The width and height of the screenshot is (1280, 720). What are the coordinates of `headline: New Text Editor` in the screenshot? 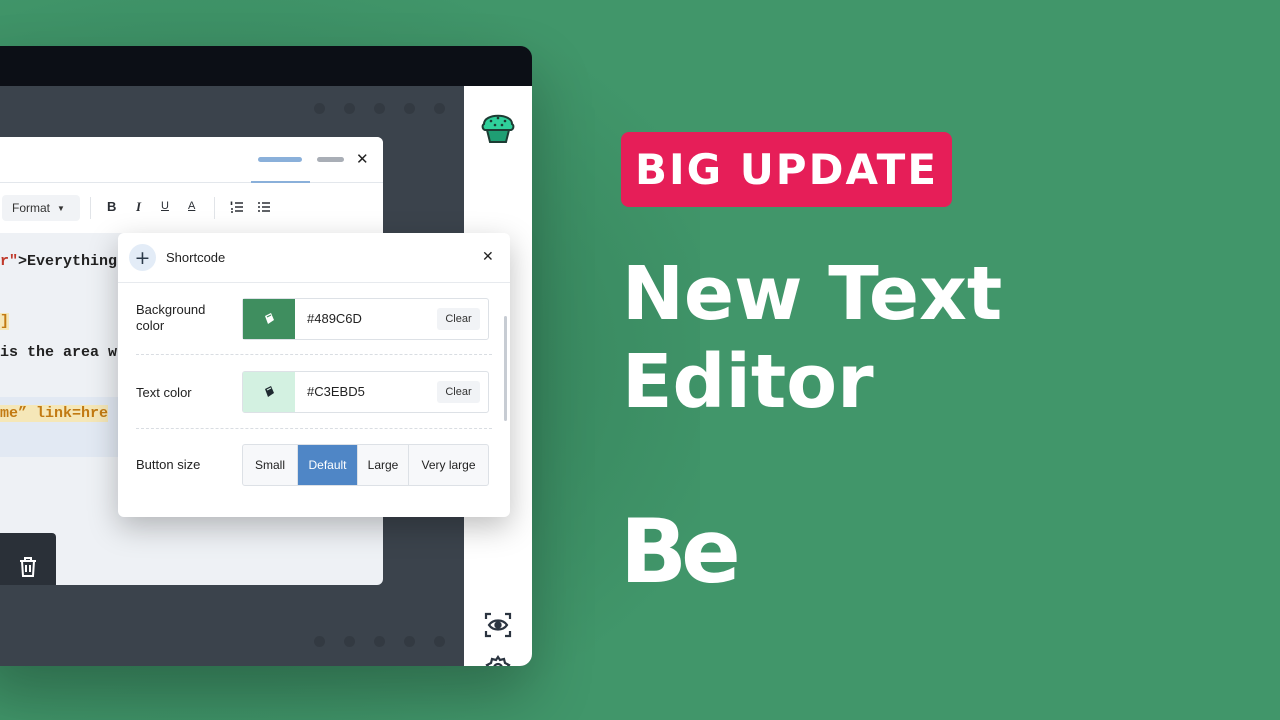 It's located at (812, 338).